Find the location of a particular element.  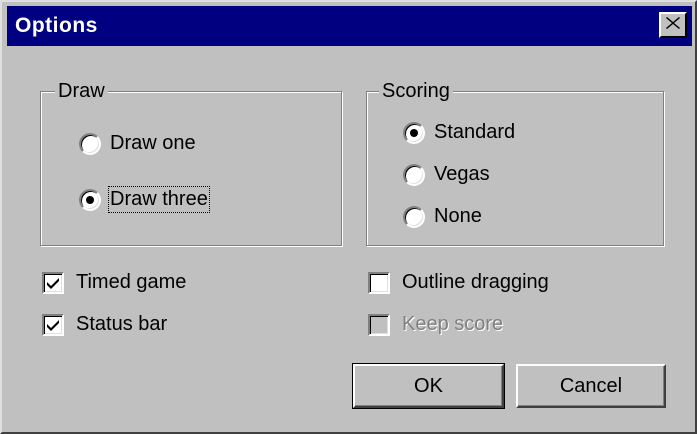

checkbox-row-outline-dragging: Outline dragging is located at coordinates (458, 282).